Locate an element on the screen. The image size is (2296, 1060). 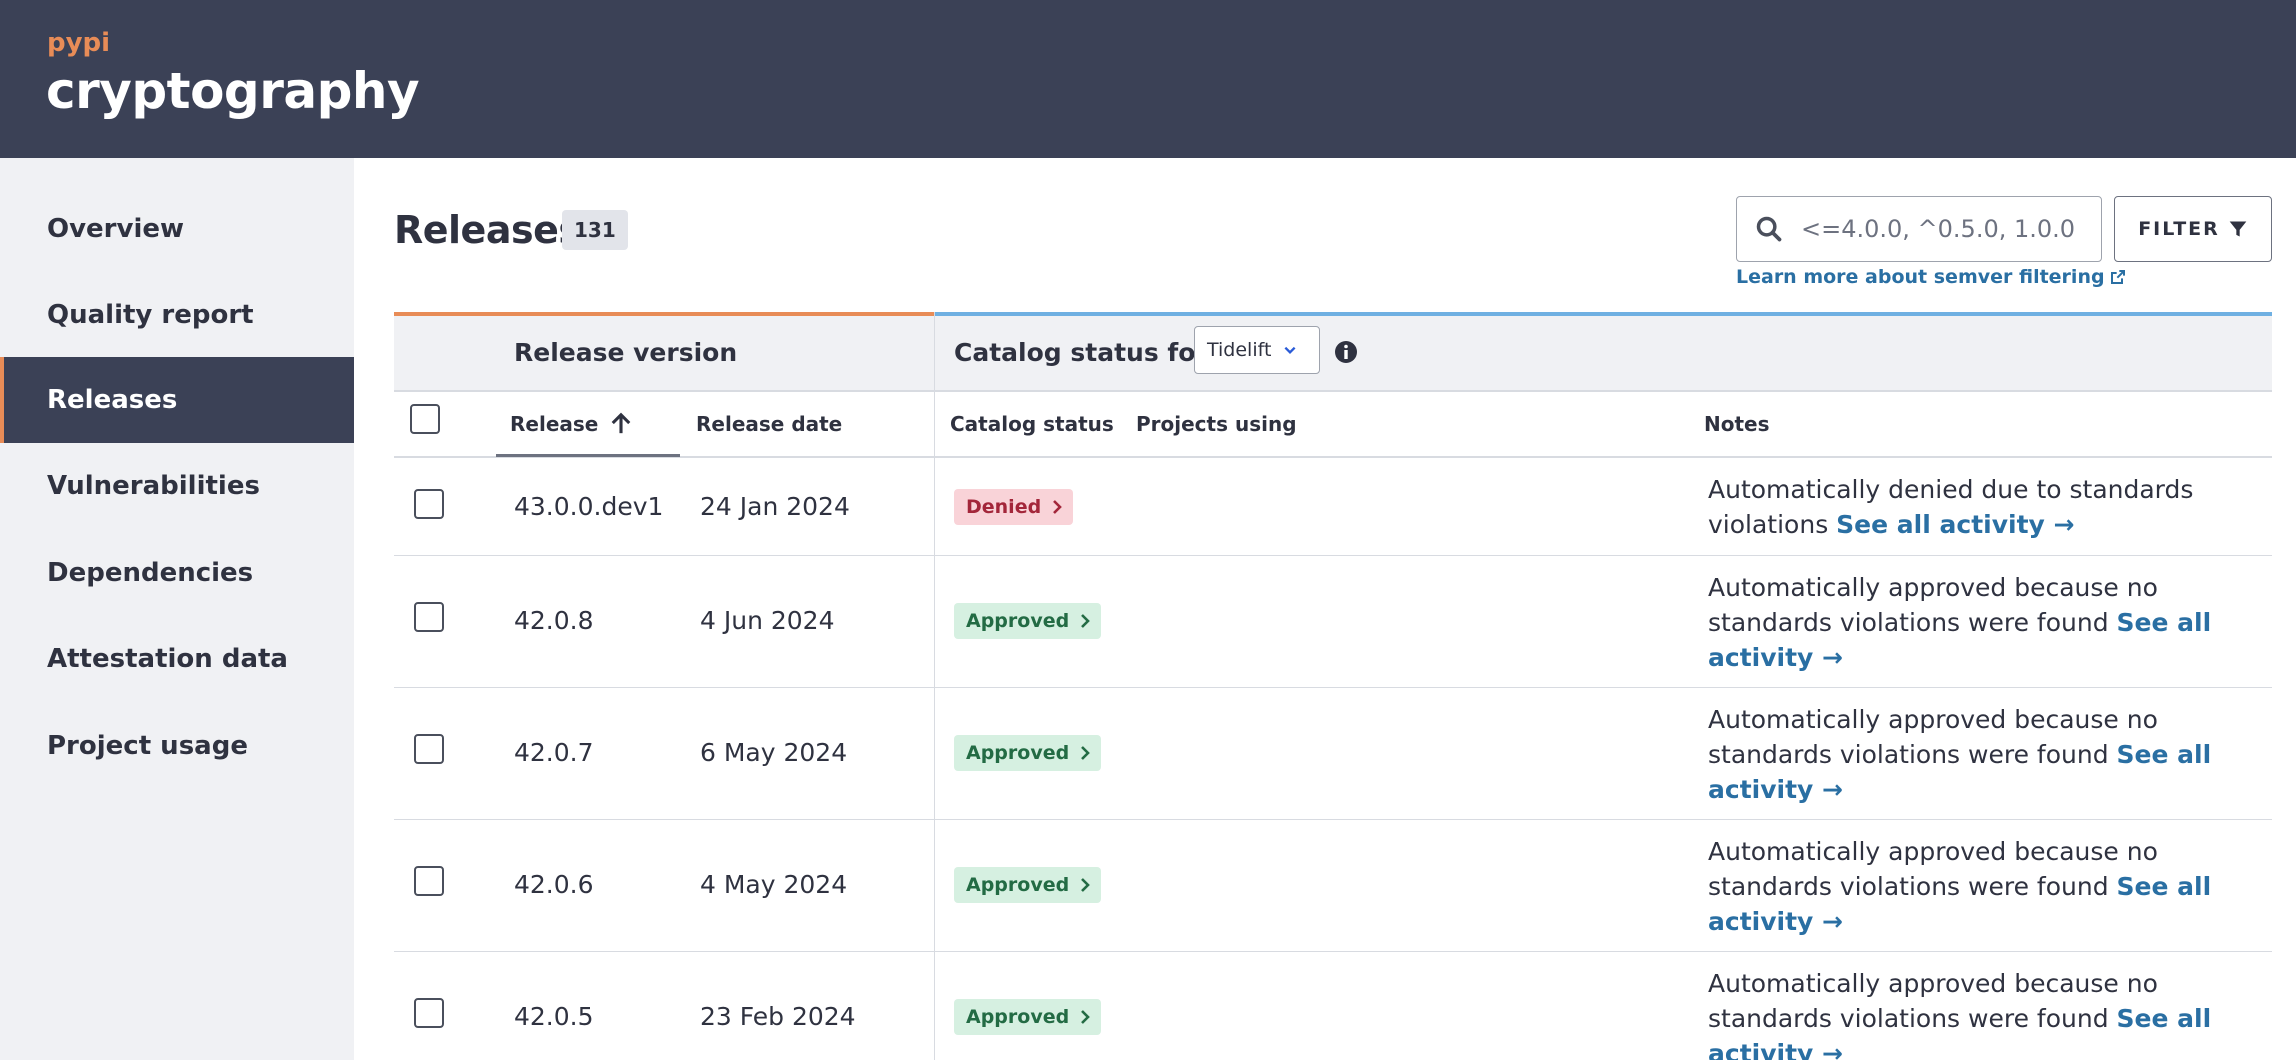
column-release-label: Release is located at coordinates (554, 424).